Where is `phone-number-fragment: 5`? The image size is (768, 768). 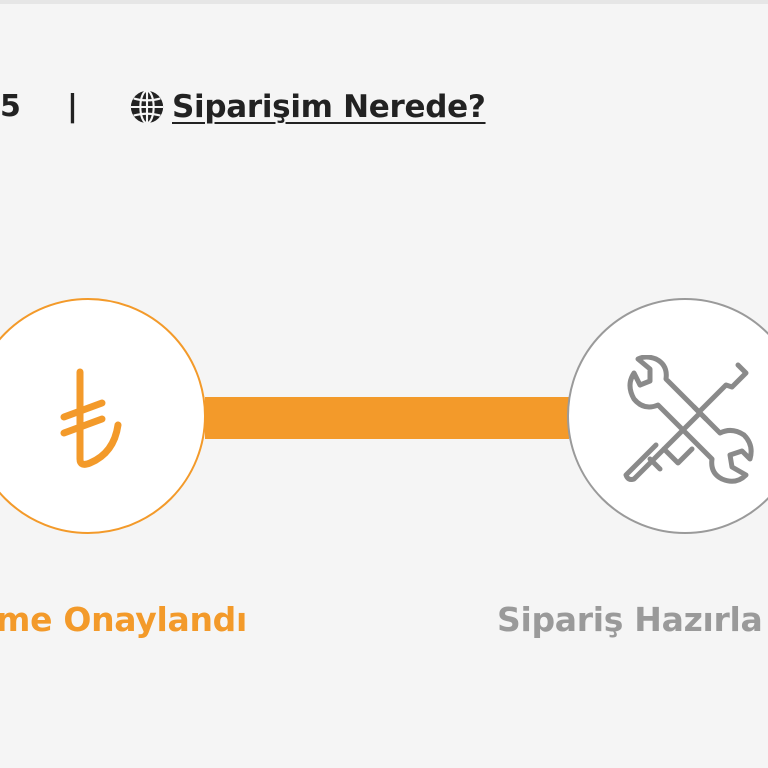 phone-number-fragment: 5 is located at coordinates (10, 106).